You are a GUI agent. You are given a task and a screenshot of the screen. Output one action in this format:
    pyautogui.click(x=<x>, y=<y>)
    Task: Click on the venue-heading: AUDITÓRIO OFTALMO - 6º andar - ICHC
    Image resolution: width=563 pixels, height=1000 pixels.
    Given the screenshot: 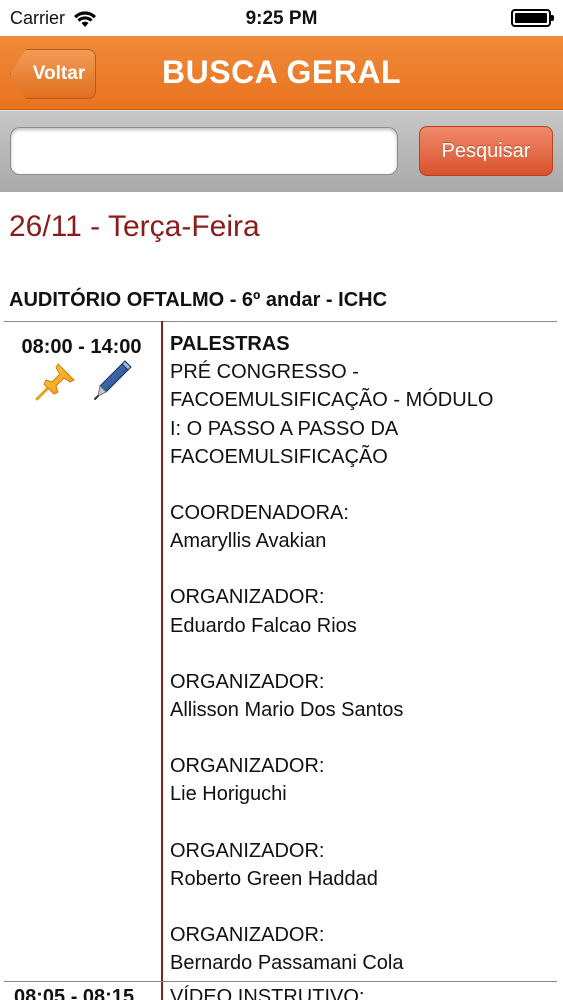 What is the action you would take?
    pyautogui.click(x=198, y=300)
    